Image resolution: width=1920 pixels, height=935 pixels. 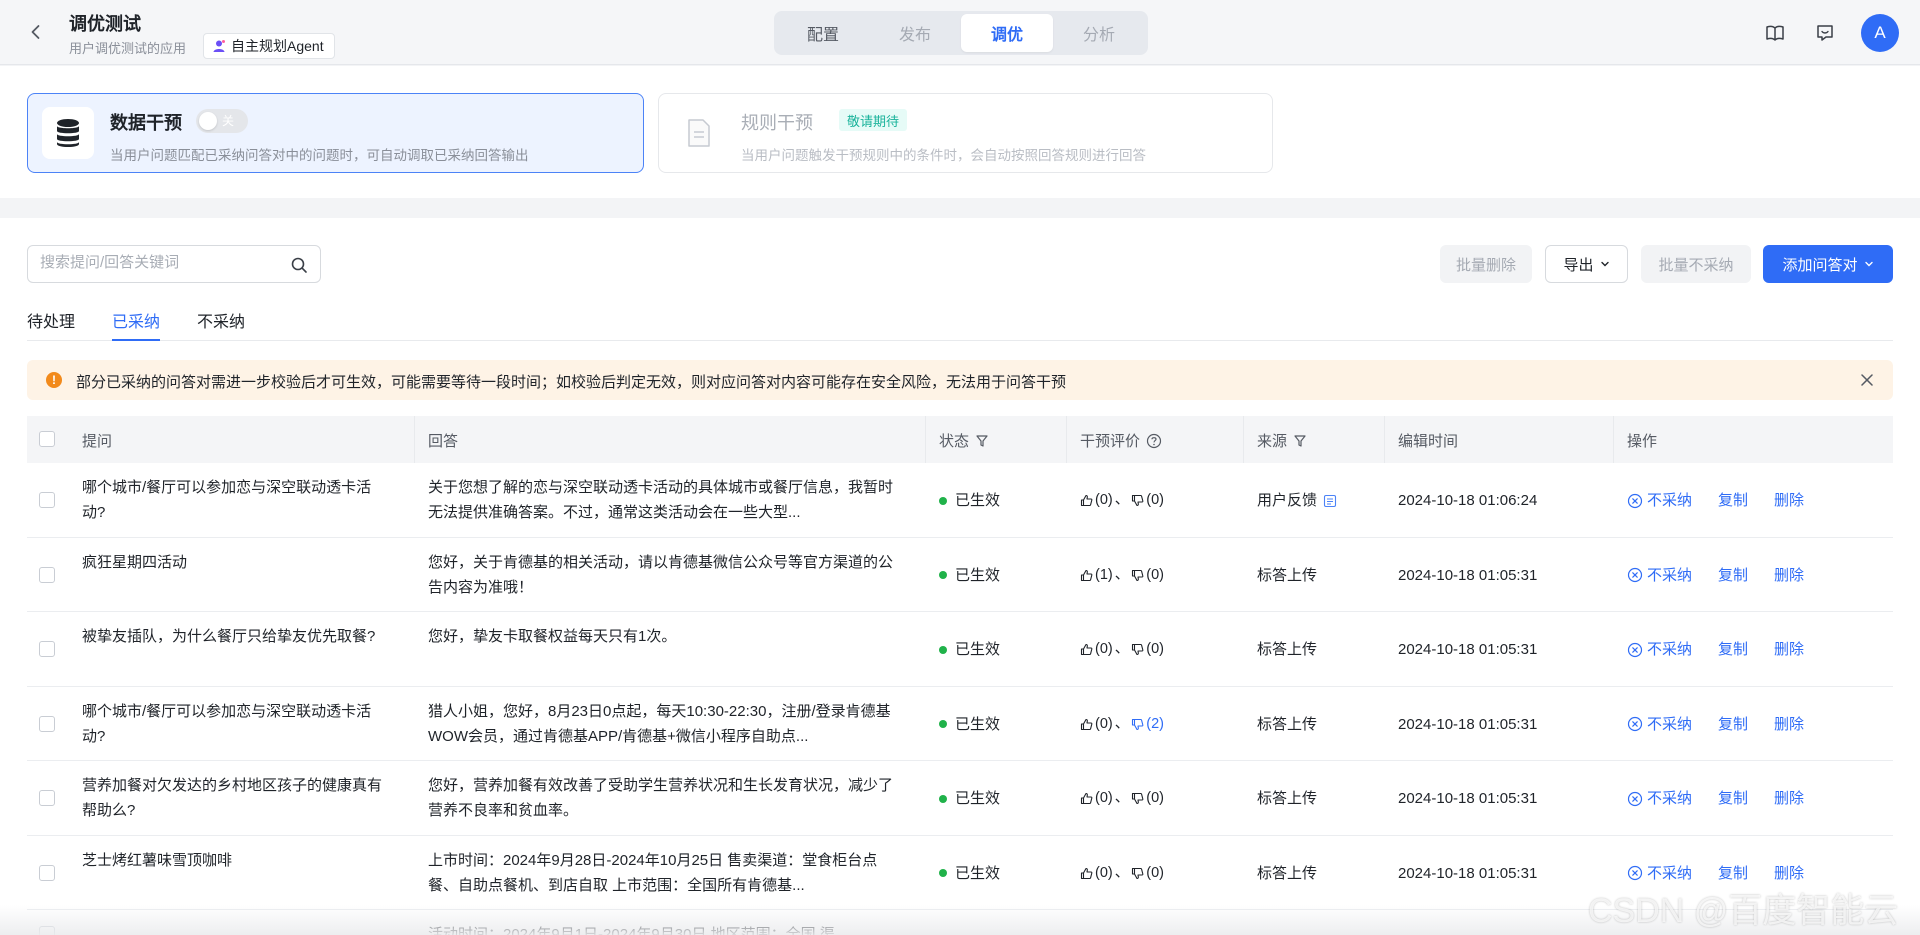 What do you see at coordinates (823, 33) in the screenshot?
I see `tab-config: 配置` at bounding box center [823, 33].